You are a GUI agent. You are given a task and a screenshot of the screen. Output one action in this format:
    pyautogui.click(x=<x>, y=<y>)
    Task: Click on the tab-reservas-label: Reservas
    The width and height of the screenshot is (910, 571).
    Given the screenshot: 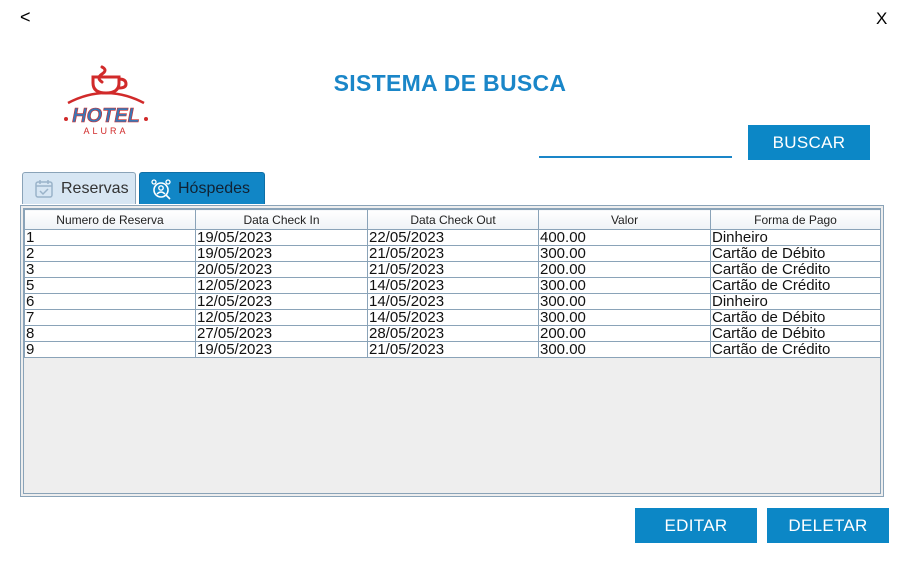 What is the action you would take?
    pyautogui.click(x=95, y=188)
    